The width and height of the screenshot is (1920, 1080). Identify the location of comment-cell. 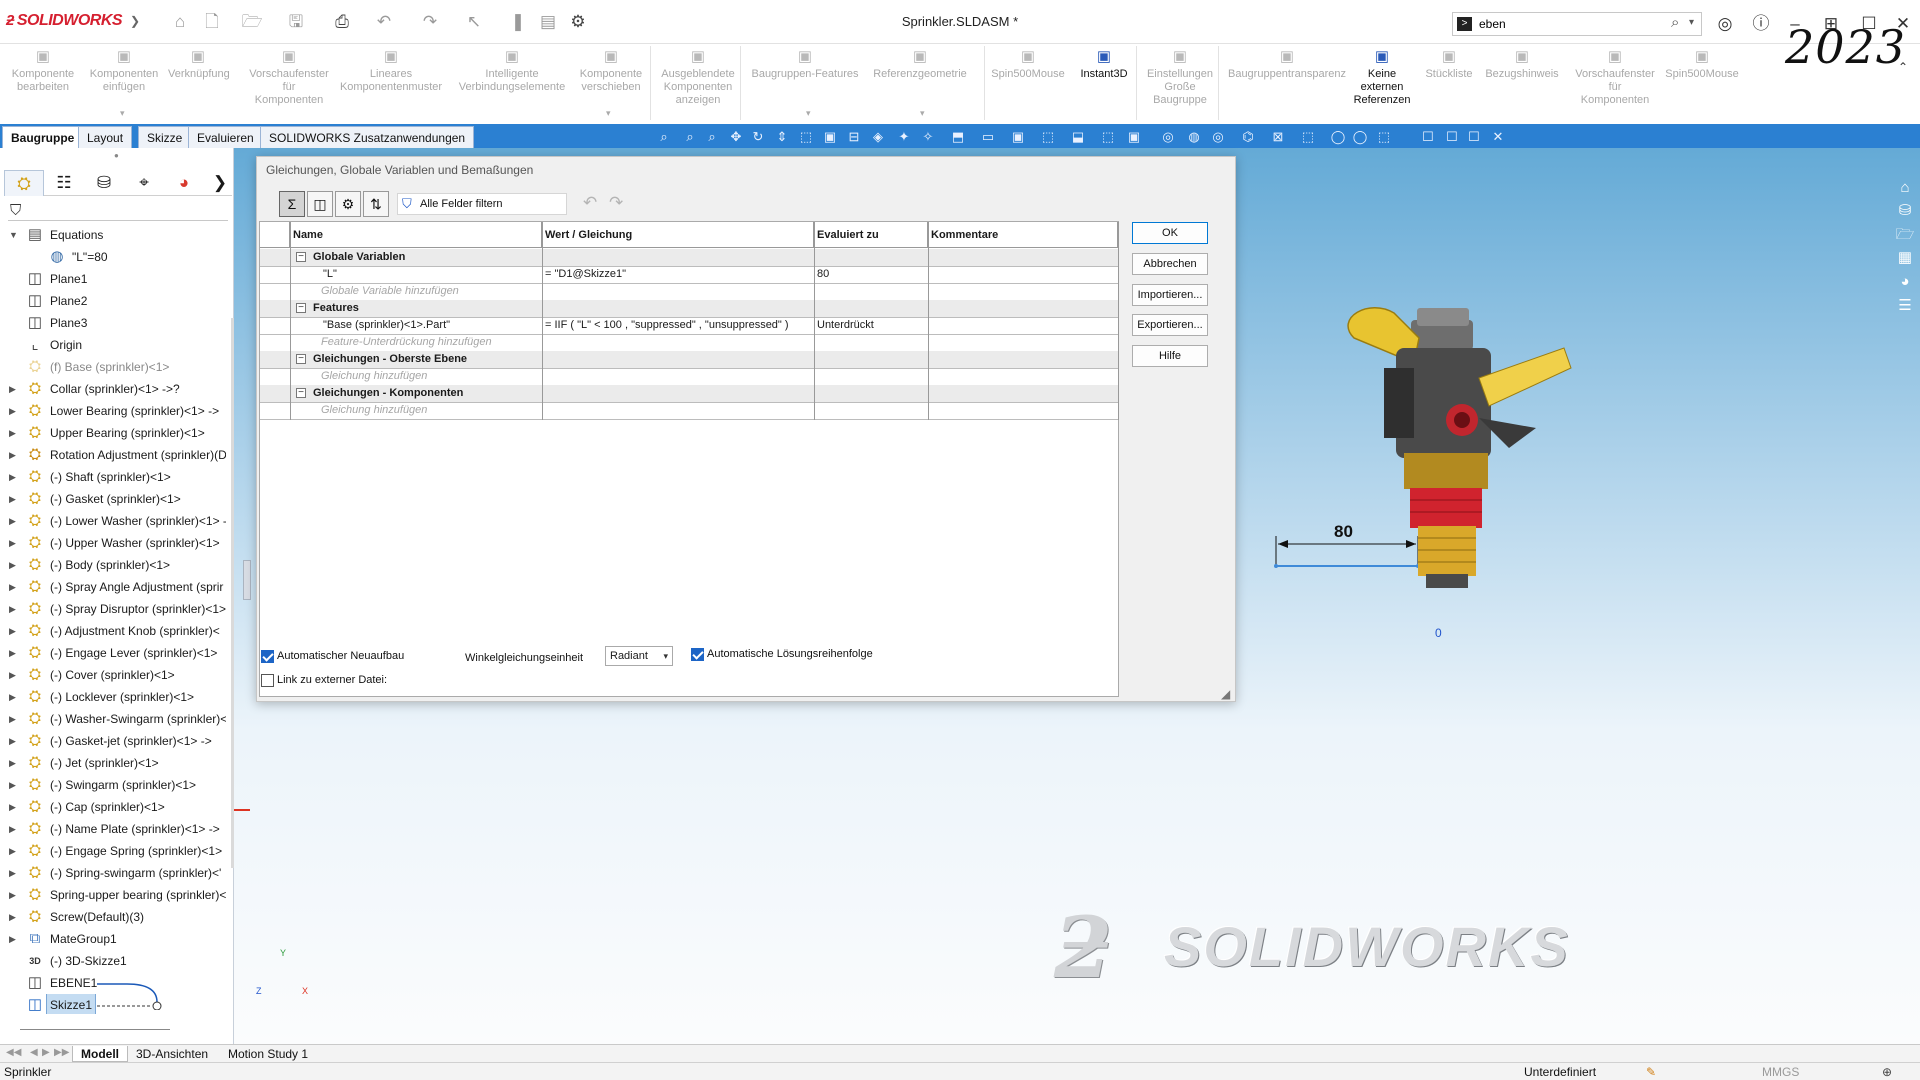
(1023, 274).